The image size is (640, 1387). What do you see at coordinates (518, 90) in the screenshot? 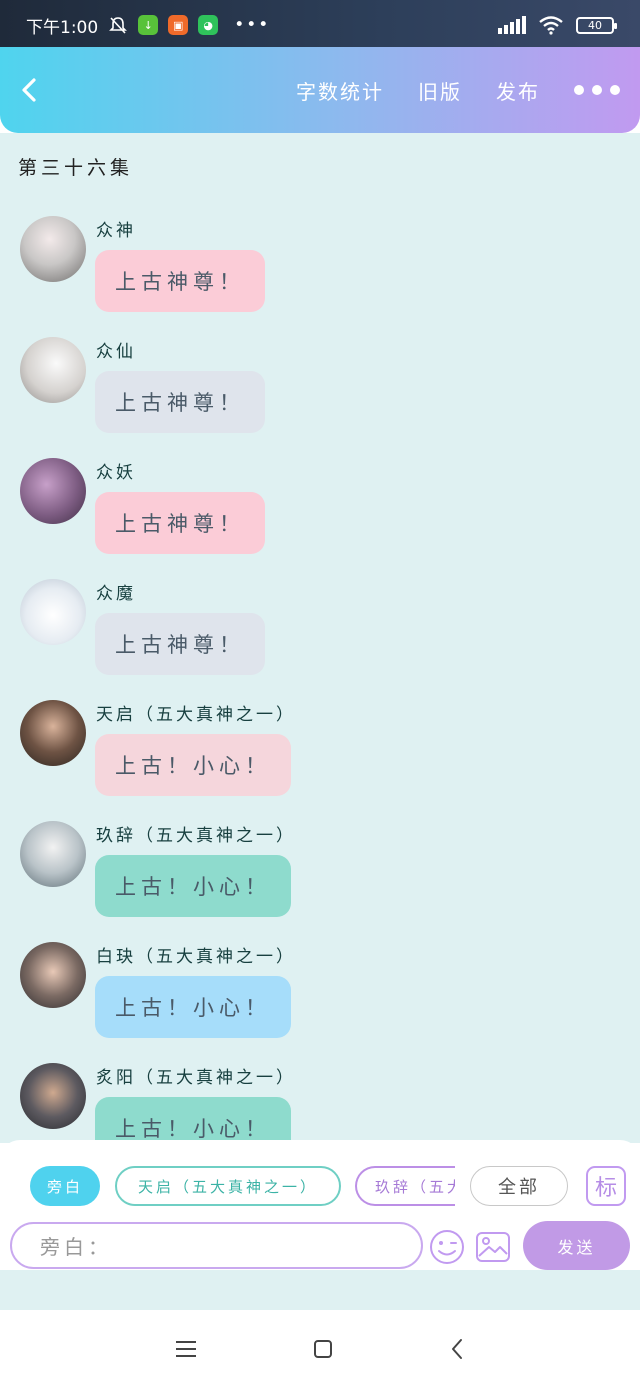
I see `publish-button: 发布` at bounding box center [518, 90].